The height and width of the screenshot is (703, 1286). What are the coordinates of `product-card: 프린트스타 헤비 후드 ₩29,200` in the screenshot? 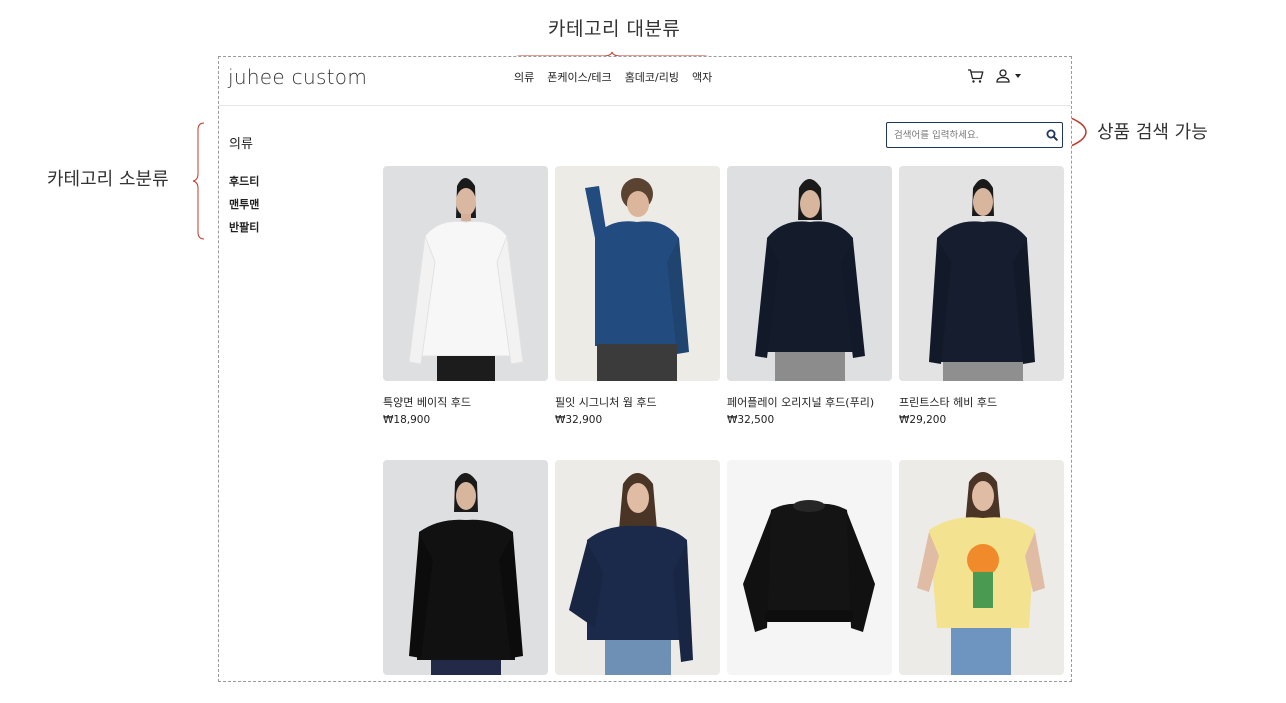 It's located at (982, 296).